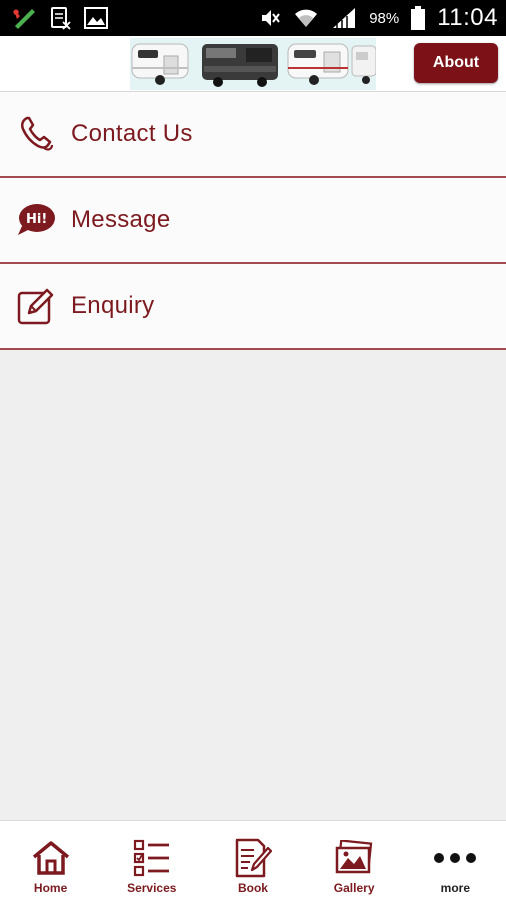  Describe the element at coordinates (253, 135) in the screenshot. I see `list-item-contact-us: Contact Us` at that location.